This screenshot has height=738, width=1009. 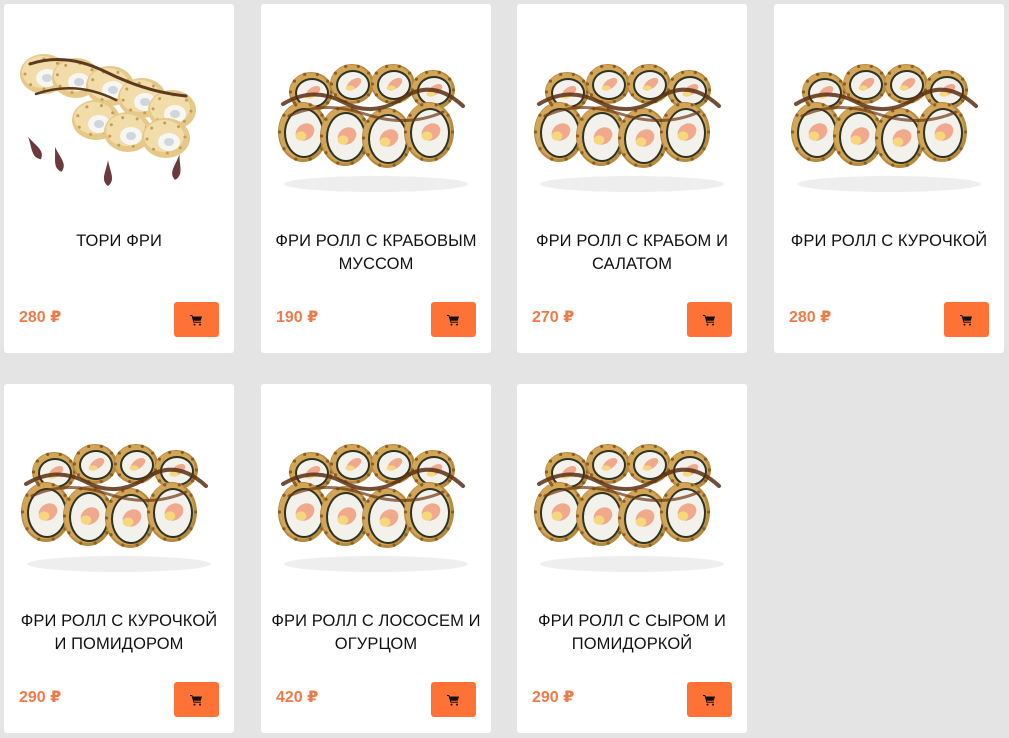 What do you see at coordinates (119, 633) in the screenshot?
I see `product-title: ФРИ РОЛЛ С КУРОЧКОЙ И ПОМИДОРОМ` at bounding box center [119, 633].